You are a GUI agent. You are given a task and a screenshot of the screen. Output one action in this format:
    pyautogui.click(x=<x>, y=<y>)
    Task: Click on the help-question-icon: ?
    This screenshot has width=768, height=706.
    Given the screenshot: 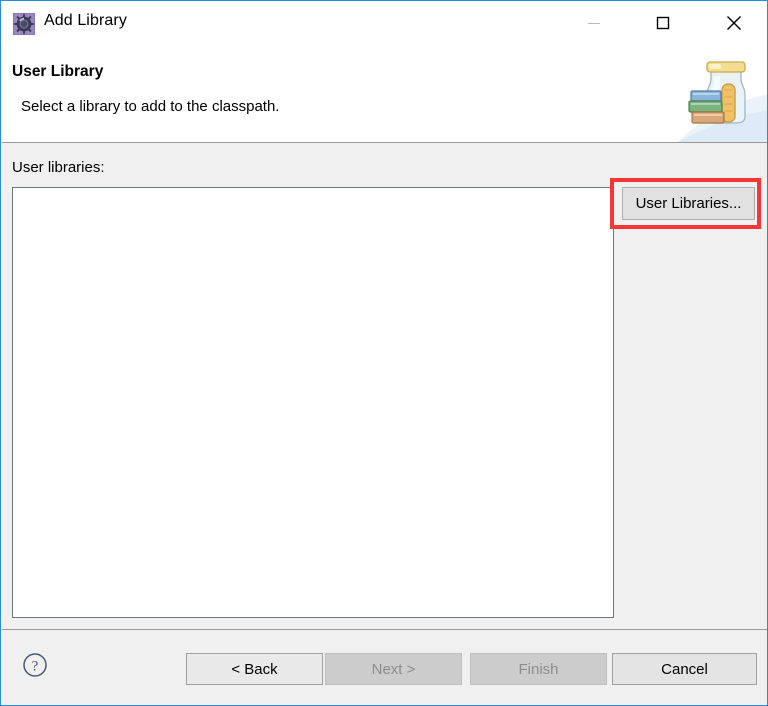 What is the action you would take?
    pyautogui.click(x=35, y=665)
    